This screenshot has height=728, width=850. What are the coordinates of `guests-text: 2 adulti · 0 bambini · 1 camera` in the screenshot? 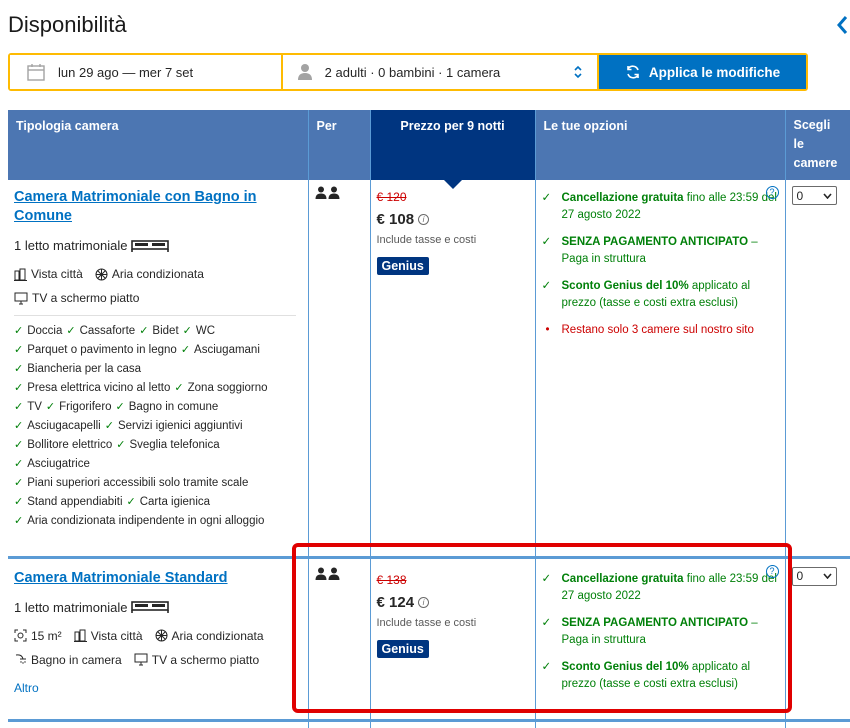 It's located at (412, 72).